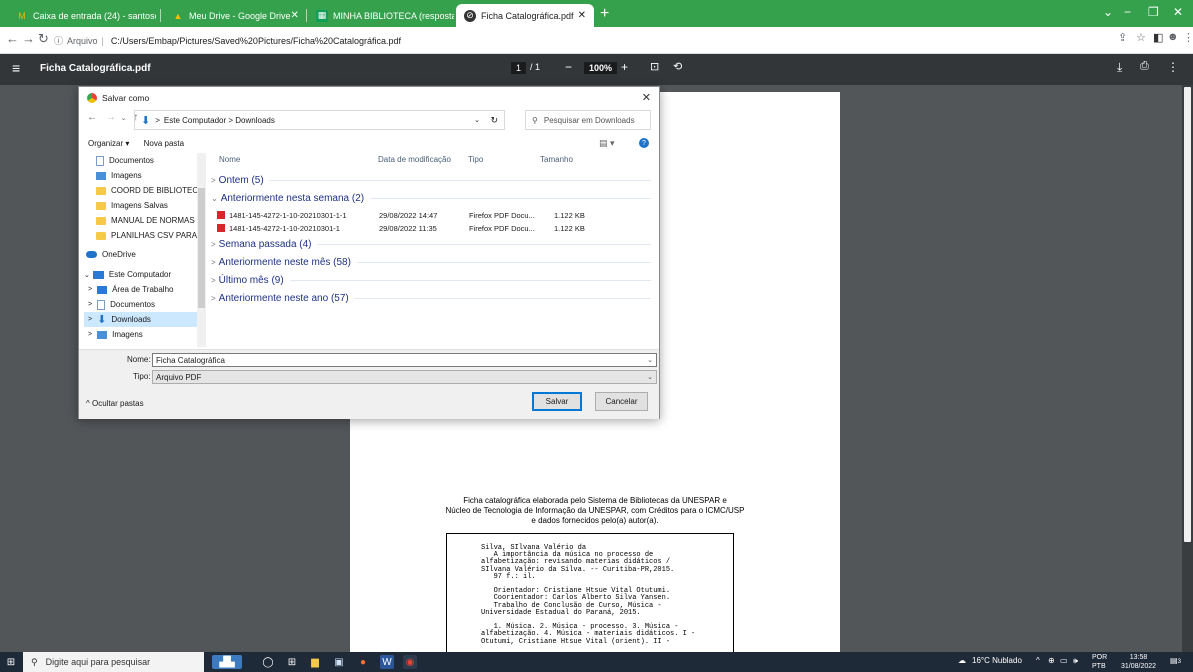  What do you see at coordinates (164, 143) in the screenshot?
I see `new-folder-button: Nova pasta` at bounding box center [164, 143].